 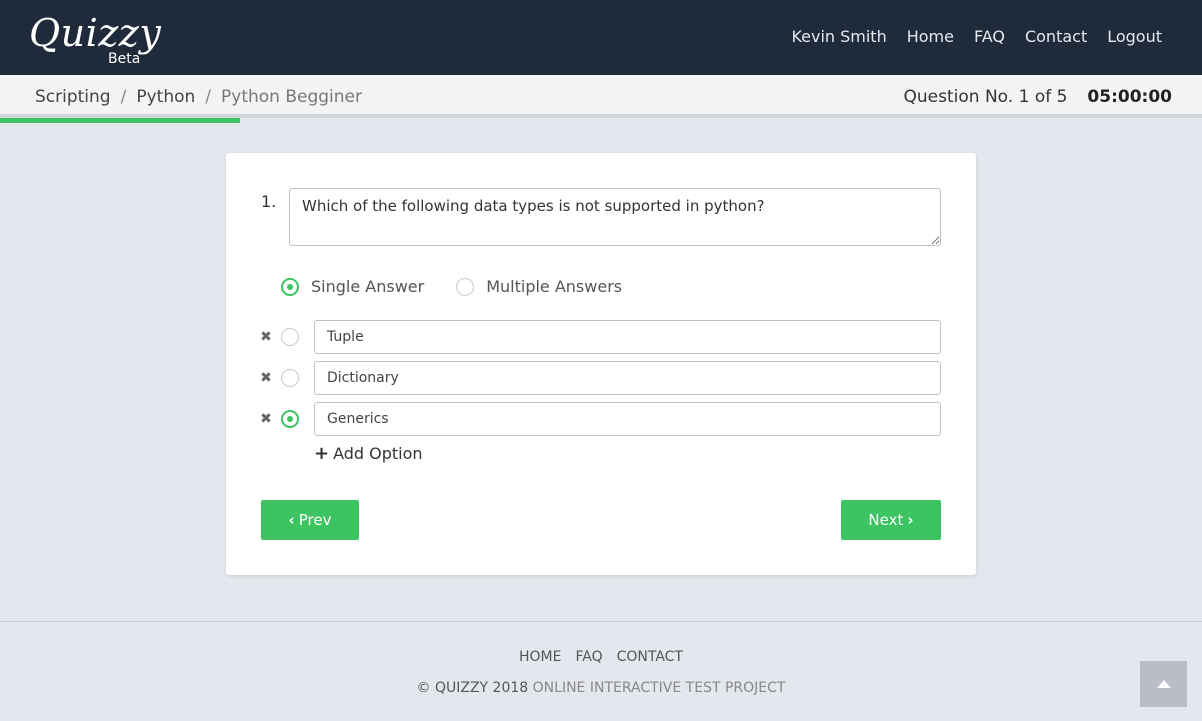 What do you see at coordinates (588, 657) in the screenshot?
I see `footer-link-faq: FAQ` at bounding box center [588, 657].